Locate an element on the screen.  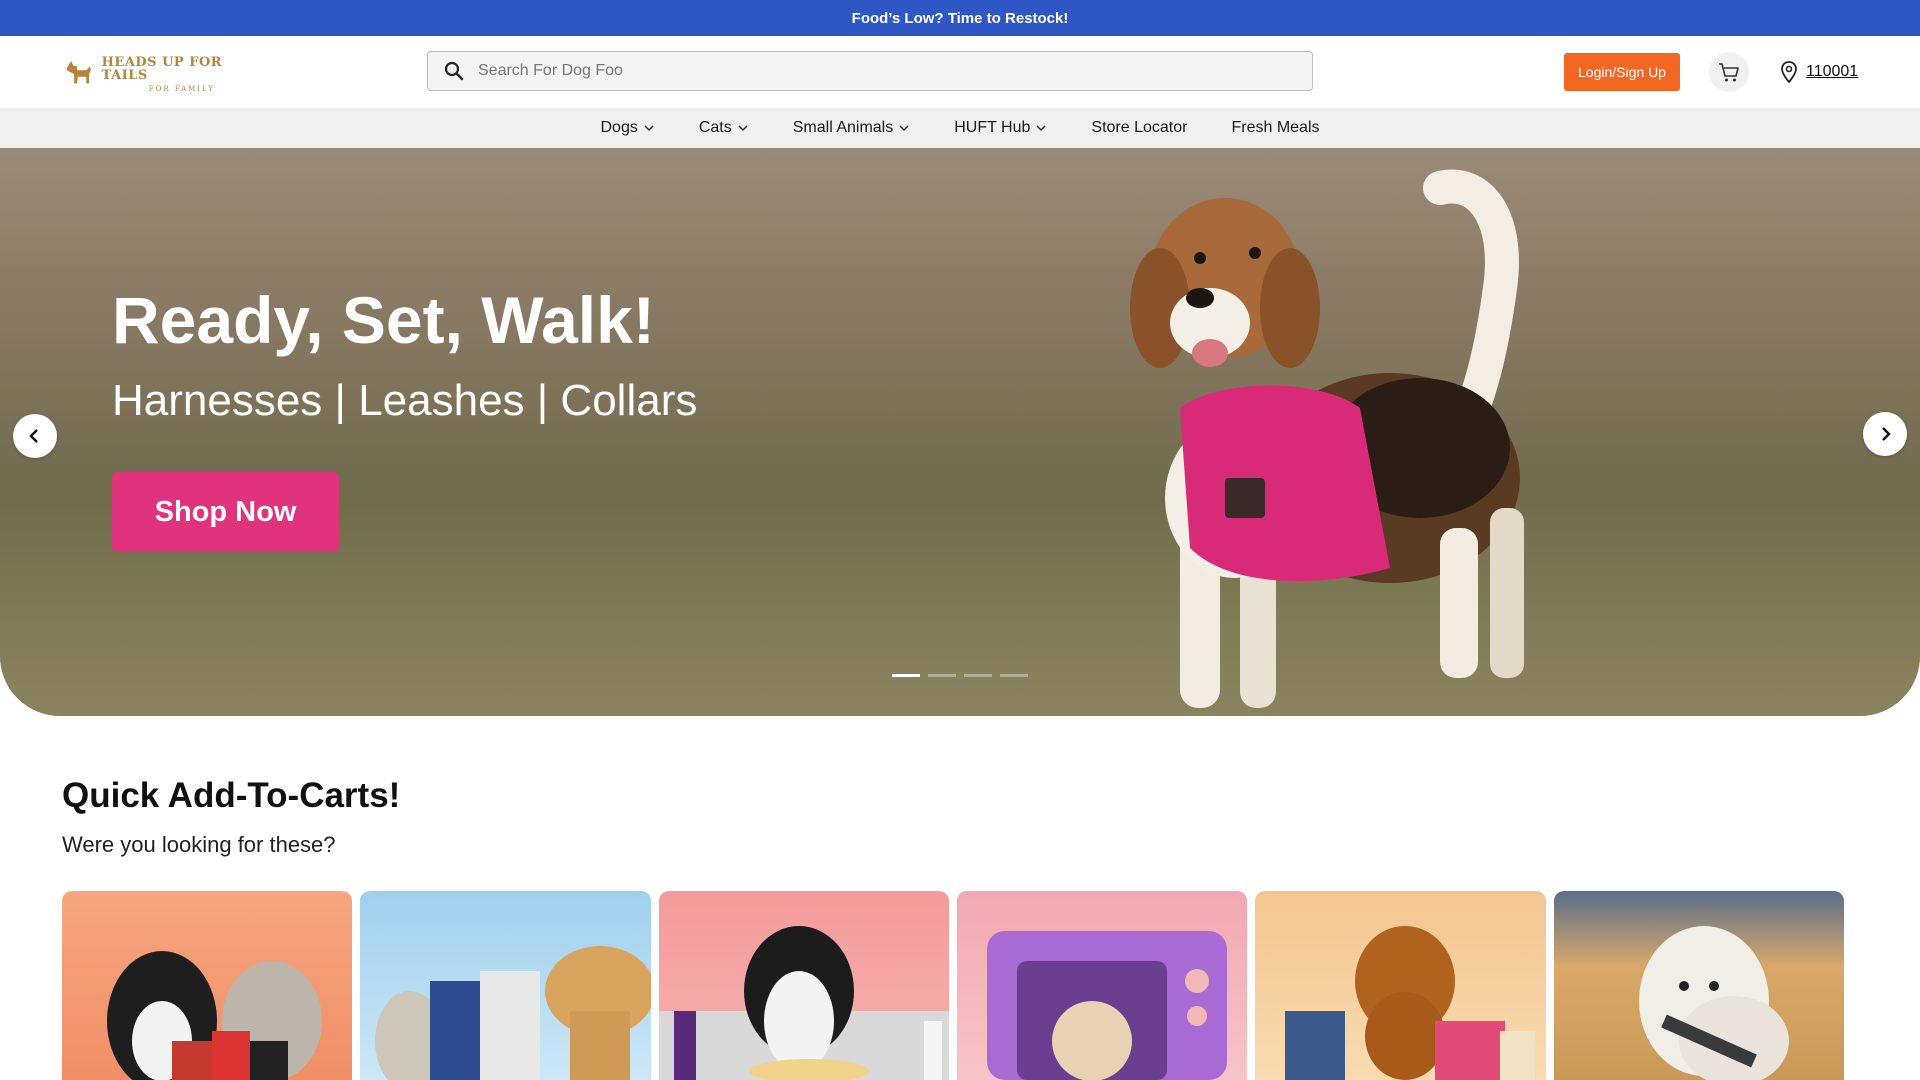
beagle-harness-image is located at coordinates (1327, 438).